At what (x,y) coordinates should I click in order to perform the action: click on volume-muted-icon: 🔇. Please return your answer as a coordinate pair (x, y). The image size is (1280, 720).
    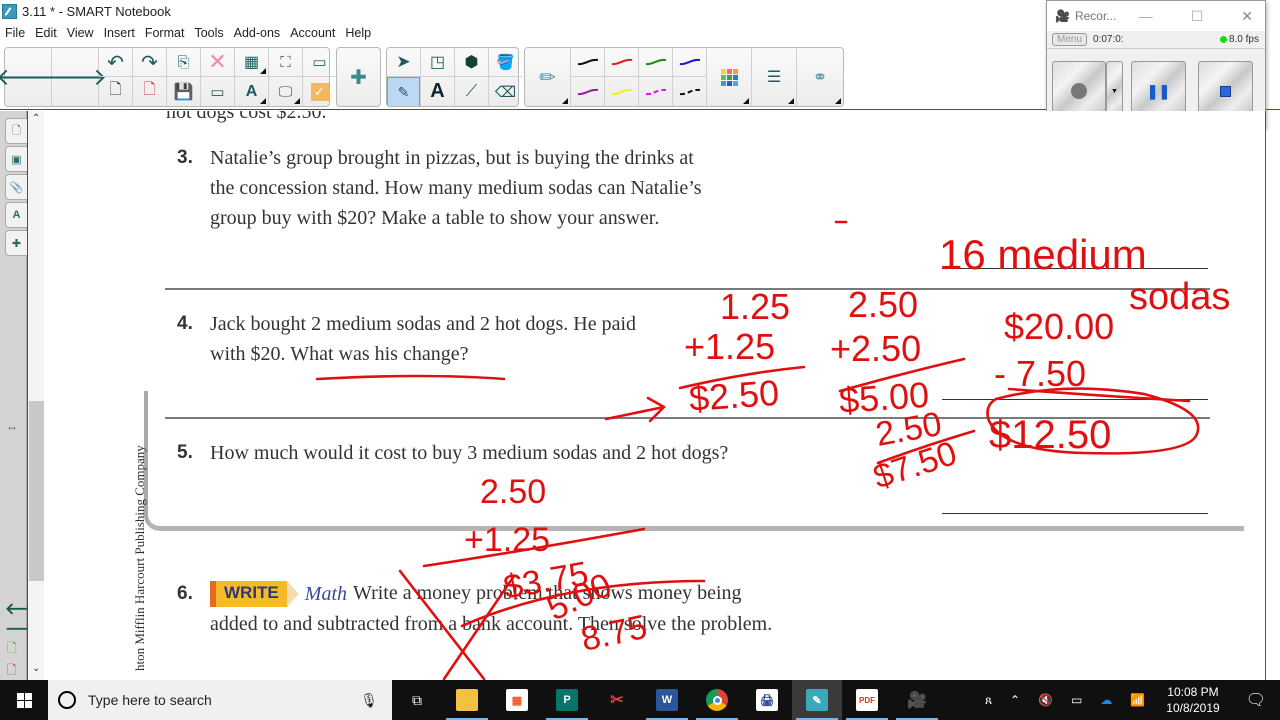
    Looking at the image, I should click on (1045, 700).